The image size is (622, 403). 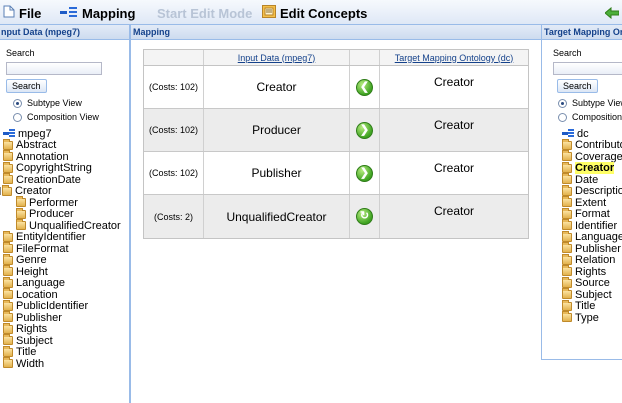 I want to click on tree-node: Type, so click(x=592, y=317).